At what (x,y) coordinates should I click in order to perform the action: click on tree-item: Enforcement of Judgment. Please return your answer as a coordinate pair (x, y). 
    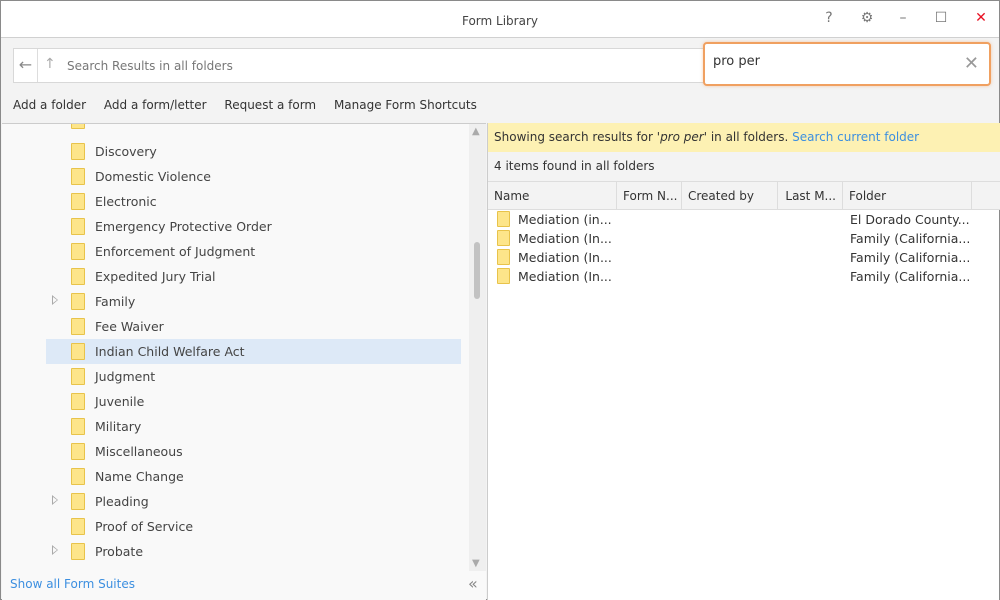
    Looking at the image, I should click on (253, 251).